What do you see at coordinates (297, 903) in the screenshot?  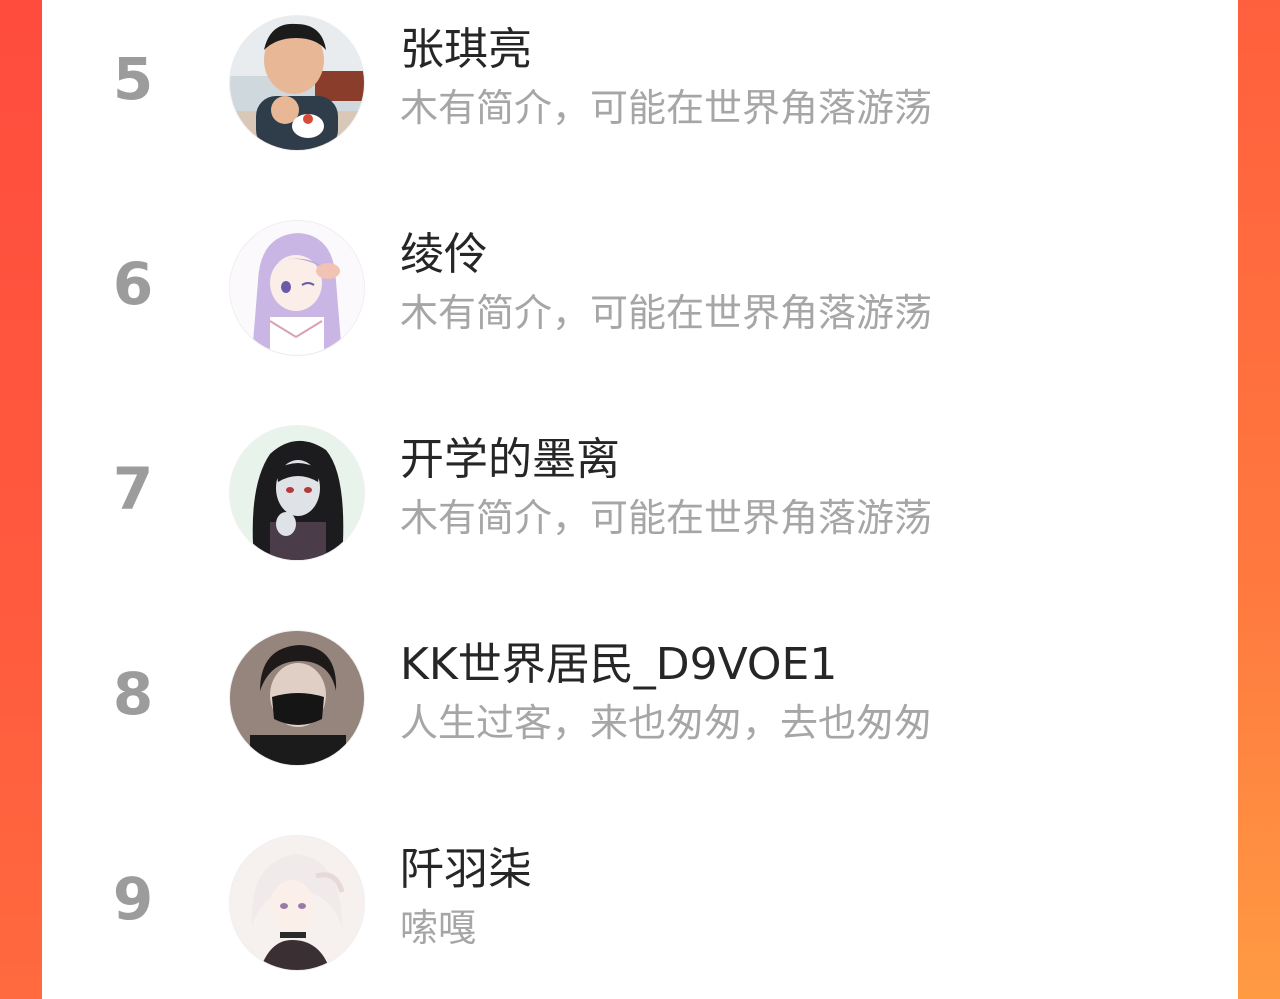 I see `anime-white-hair-avatar-icon` at bounding box center [297, 903].